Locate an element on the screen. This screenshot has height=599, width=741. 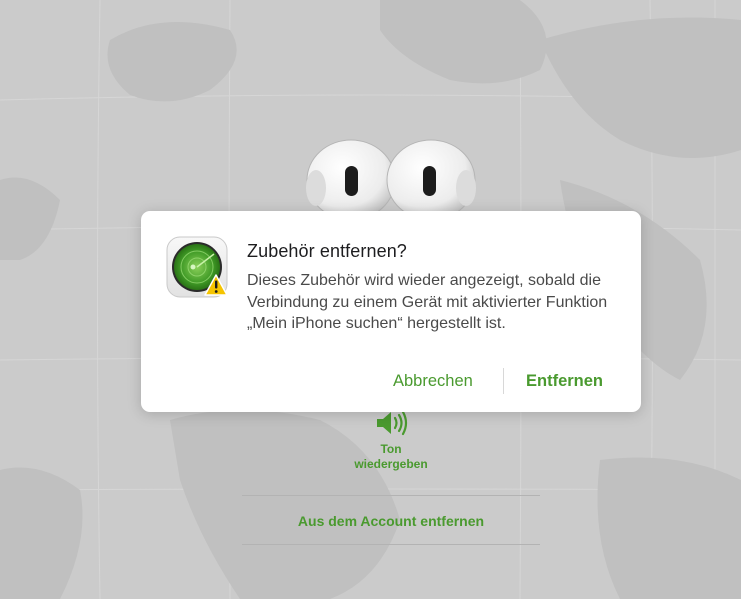
play-sound-label-line1: Ton is located at coordinates (391, 449).